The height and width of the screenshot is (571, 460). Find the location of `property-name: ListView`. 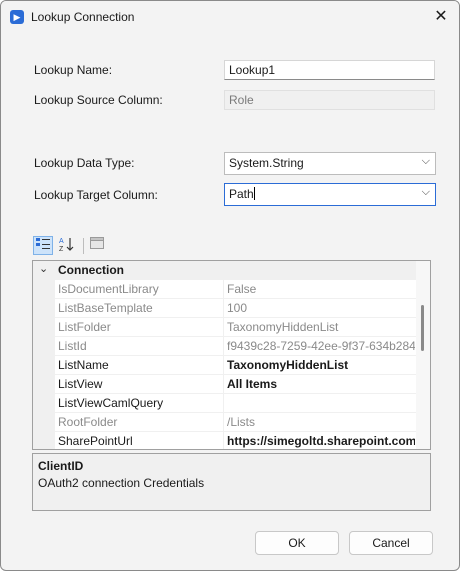

property-name: ListView is located at coordinates (80, 384).